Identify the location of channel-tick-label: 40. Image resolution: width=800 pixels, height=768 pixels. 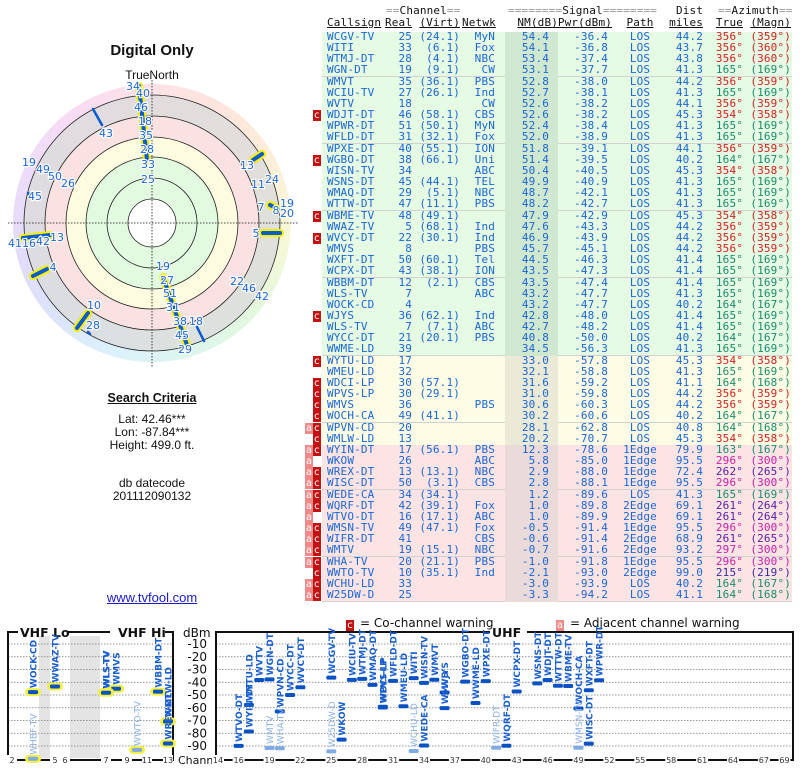
(486, 760).